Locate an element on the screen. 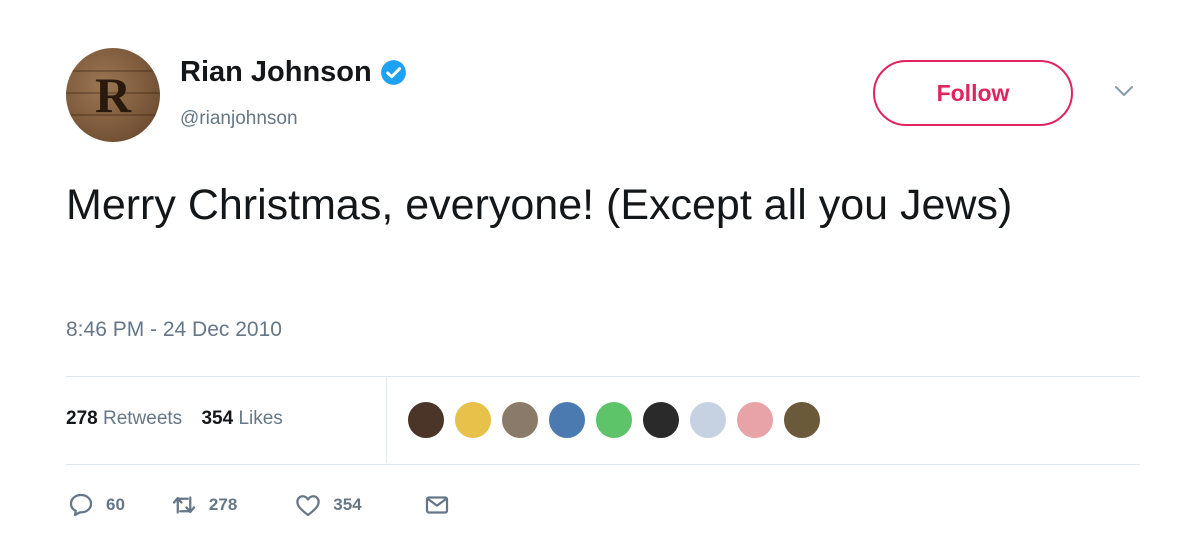 This screenshot has width=1200, height=550. retweets-count: 278 is located at coordinates (82, 418).